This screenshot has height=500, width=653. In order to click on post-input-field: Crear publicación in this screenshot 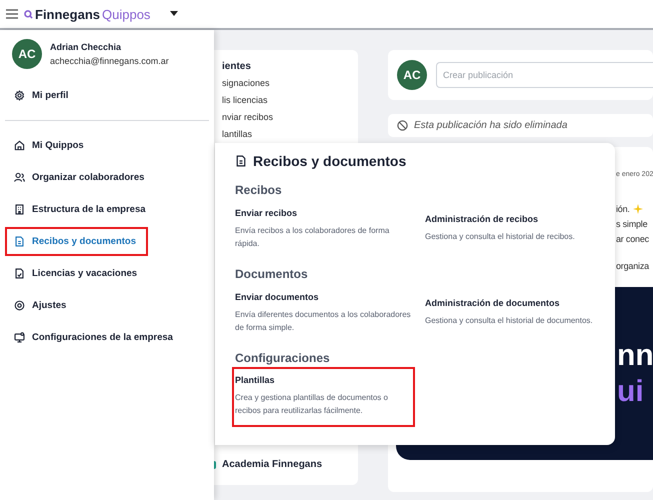, I will do `click(544, 75)`.